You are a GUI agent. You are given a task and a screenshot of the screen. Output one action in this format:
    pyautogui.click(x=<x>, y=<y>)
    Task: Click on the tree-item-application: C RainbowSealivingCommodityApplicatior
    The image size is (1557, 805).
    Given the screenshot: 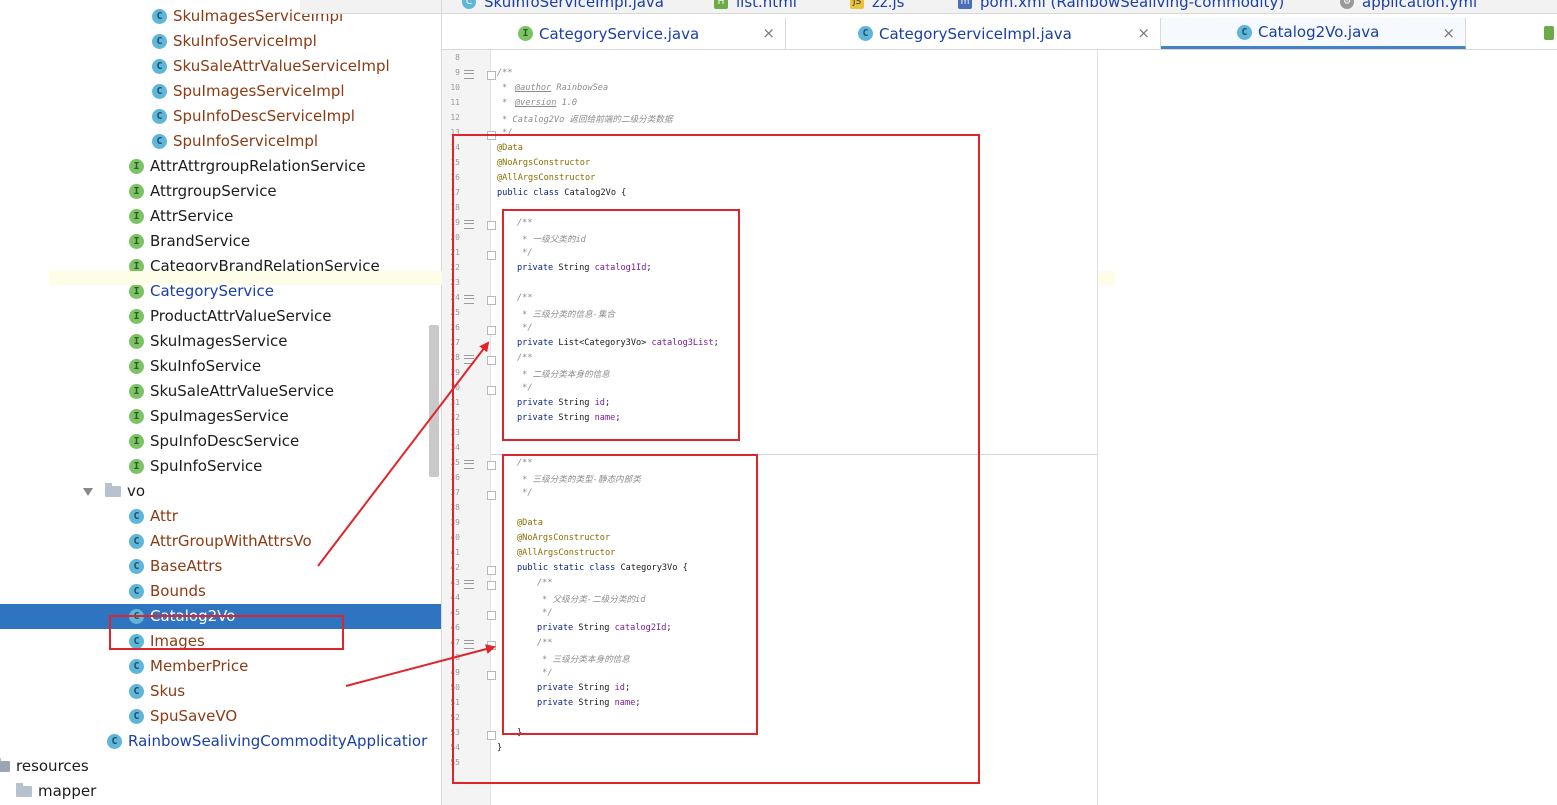 What is the action you would take?
    pyautogui.click(x=220, y=741)
    